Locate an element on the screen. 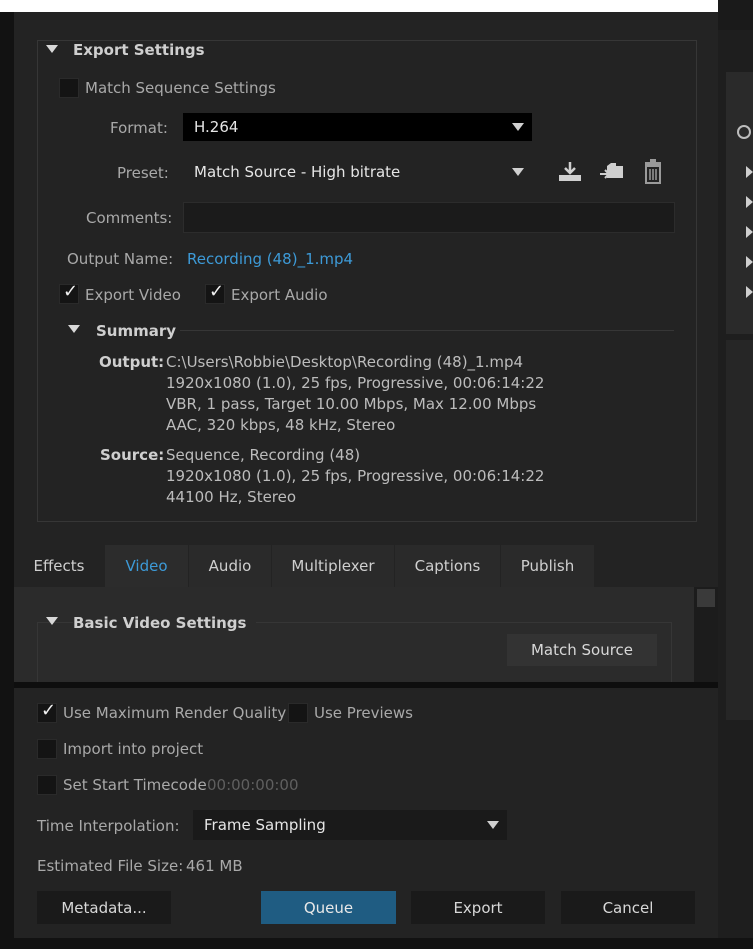 The width and height of the screenshot is (753, 949). format-value: H.264 is located at coordinates (216, 127).